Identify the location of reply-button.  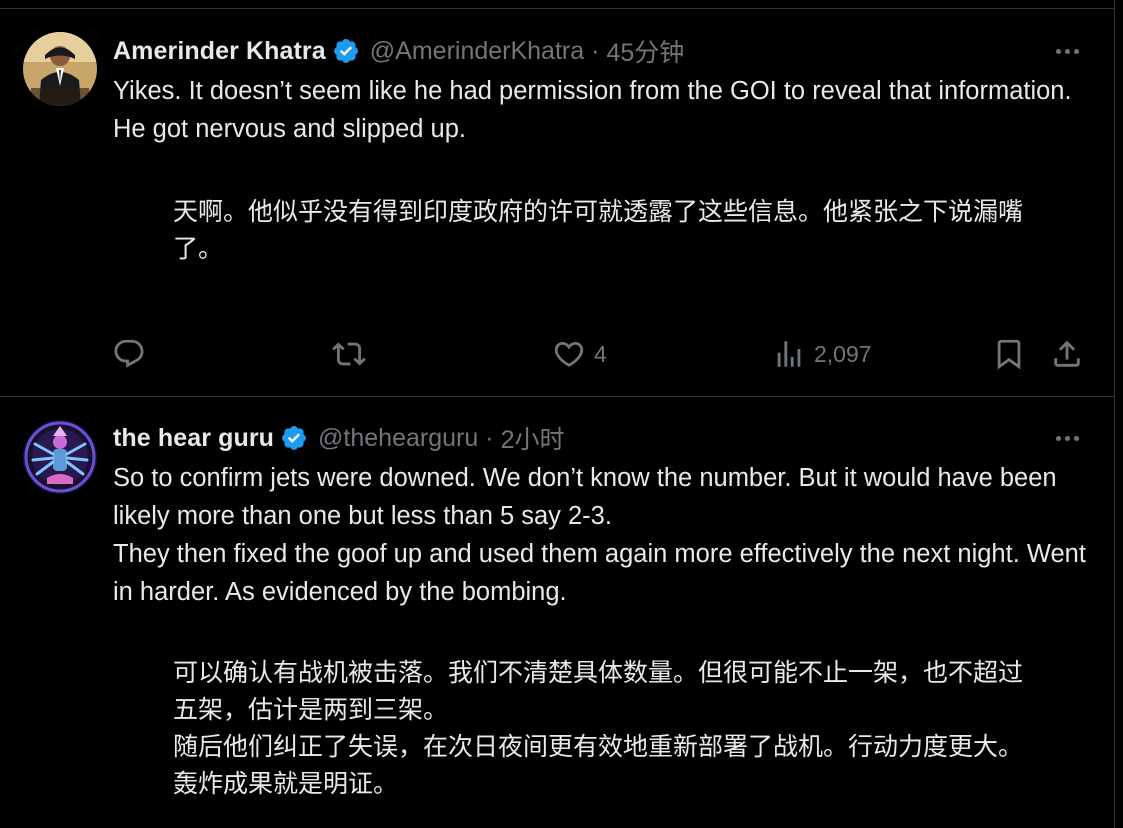
(129, 354).